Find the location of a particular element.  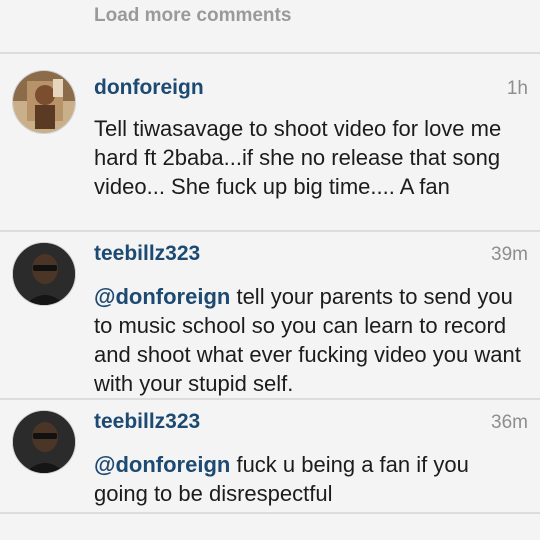

comment-username: donforeign is located at coordinates (149, 88).